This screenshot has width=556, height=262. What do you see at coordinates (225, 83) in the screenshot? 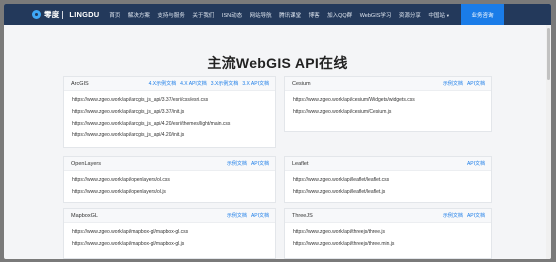
I see `link-3x-examples: 3.X示例文档` at bounding box center [225, 83].